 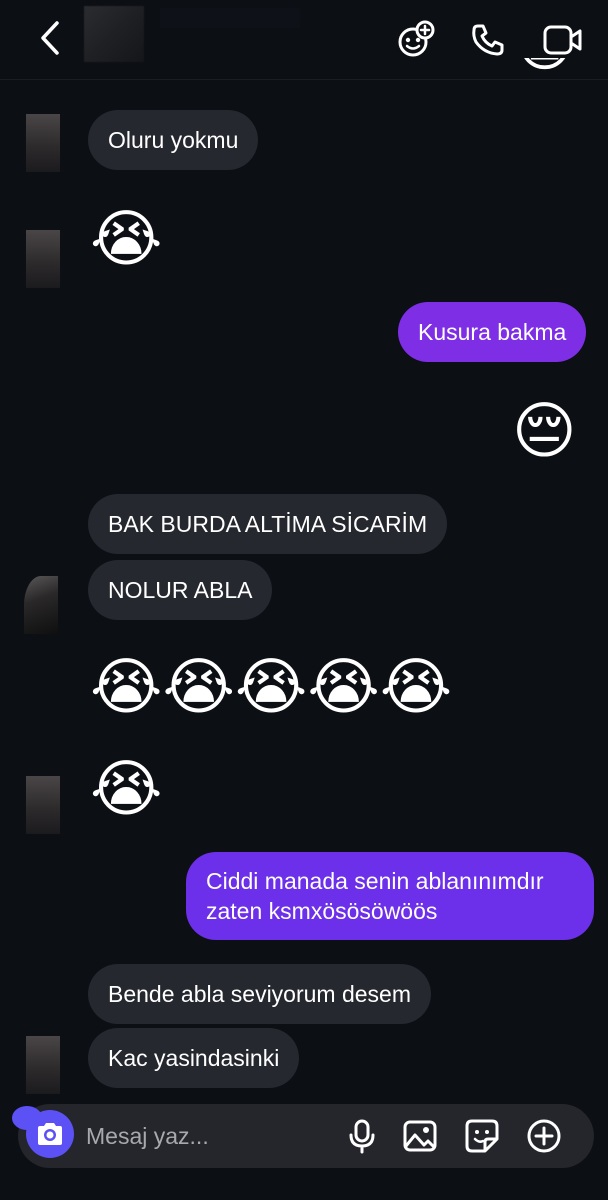 I want to click on voice-call-button, so click(x=488, y=40).